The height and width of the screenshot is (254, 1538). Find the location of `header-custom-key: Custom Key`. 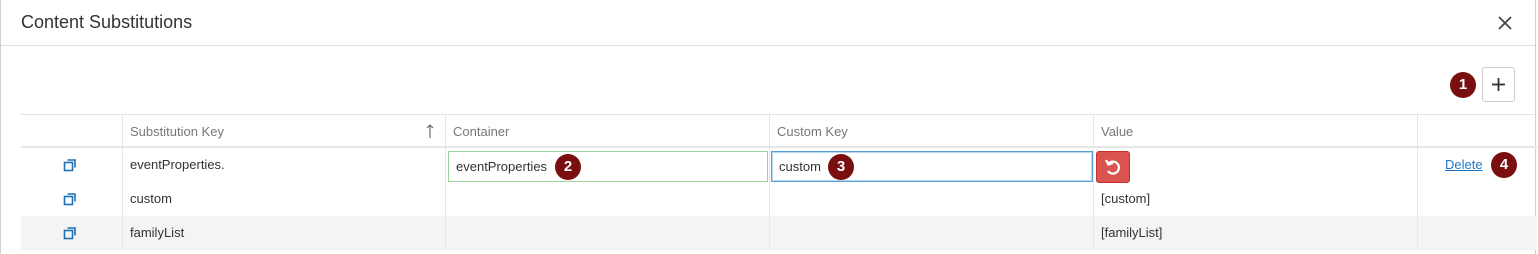

header-custom-key: Custom Key is located at coordinates (931, 131).